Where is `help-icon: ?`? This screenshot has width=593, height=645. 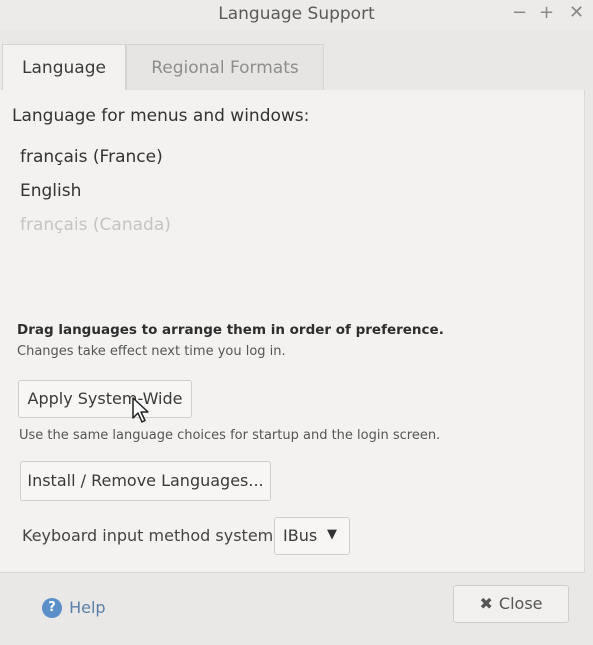
help-icon: ? is located at coordinates (52, 607).